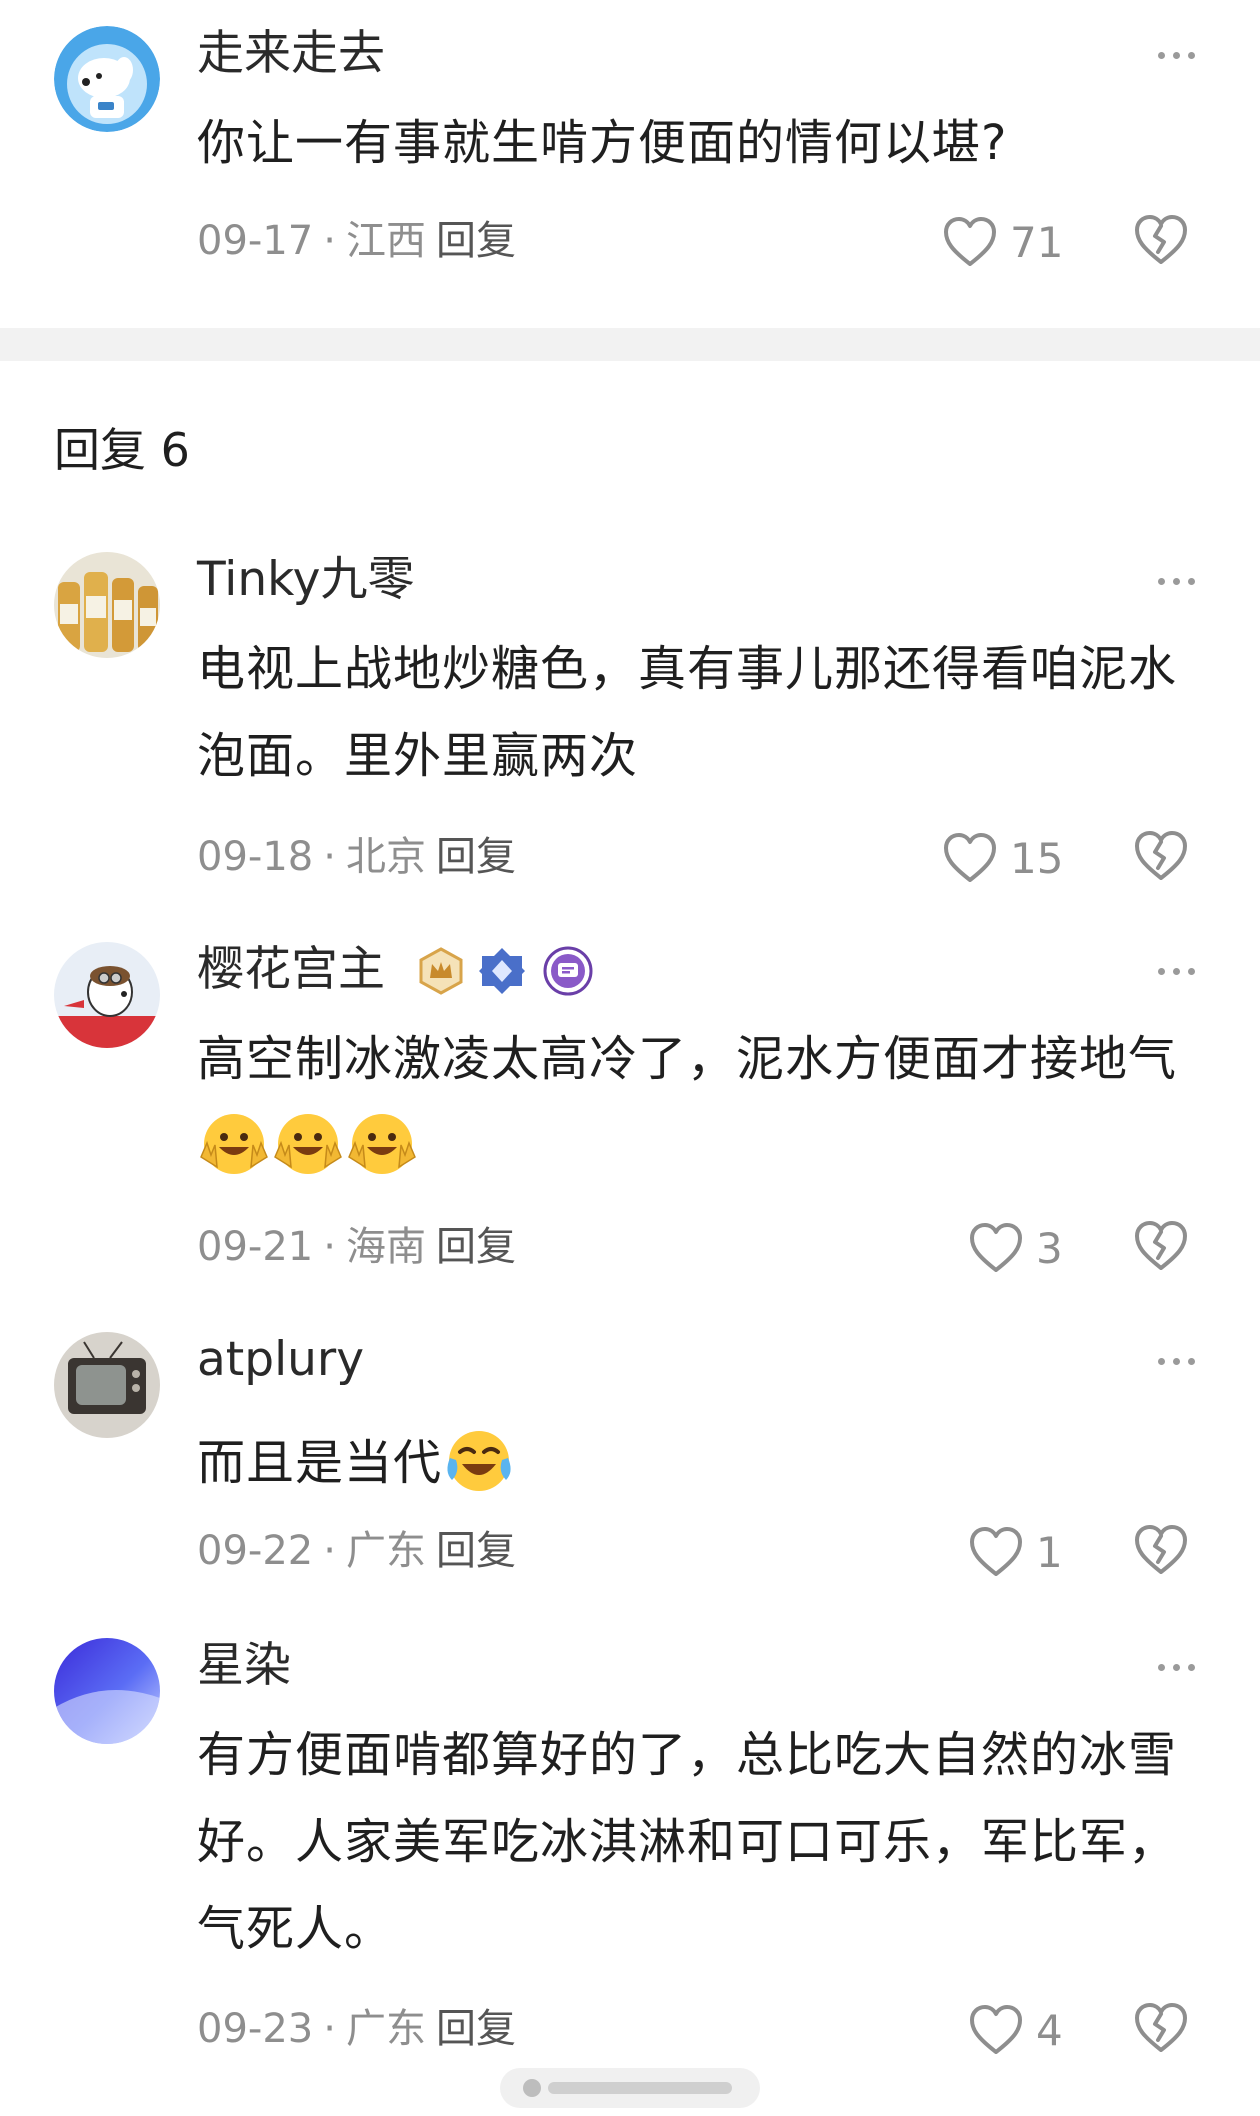  What do you see at coordinates (385, 1247) in the screenshot?
I see `comment-location: 海南` at bounding box center [385, 1247].